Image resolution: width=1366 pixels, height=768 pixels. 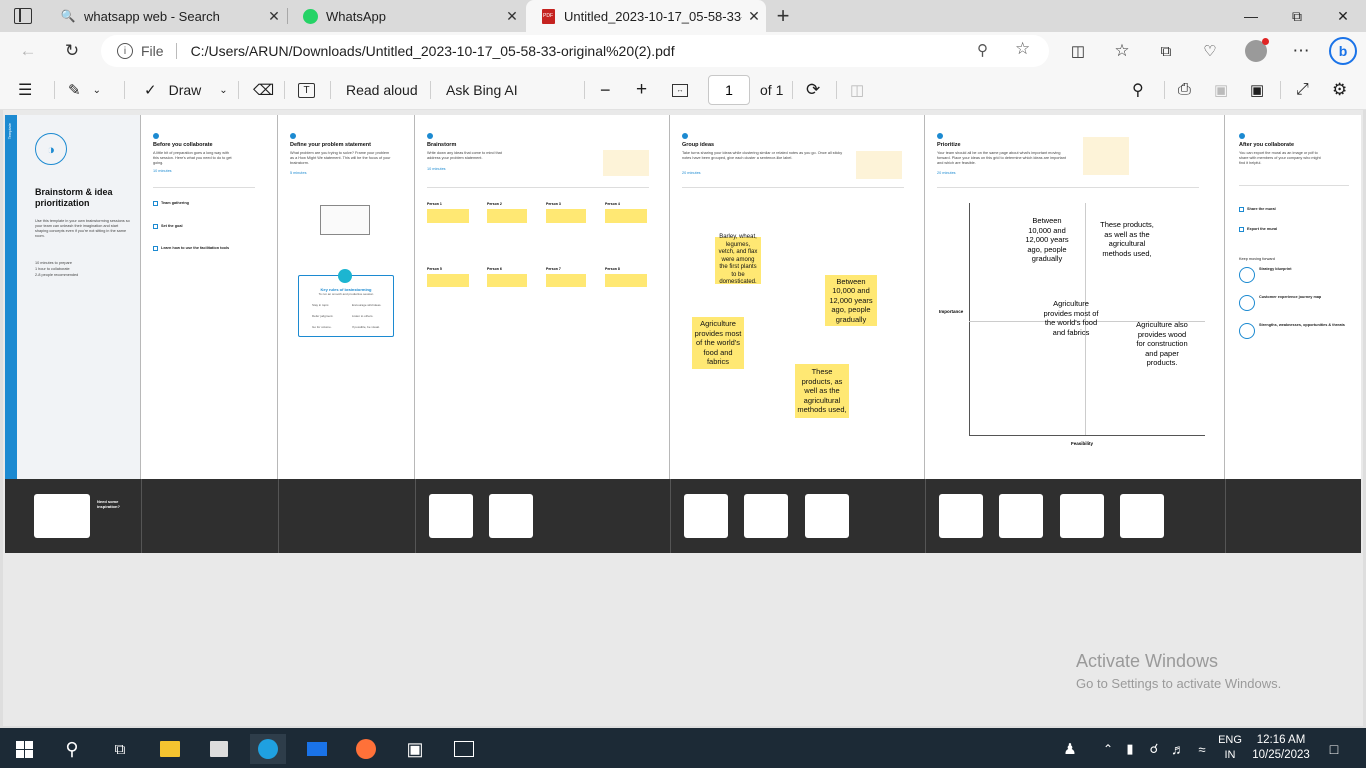 What do you see at coordinates (813, 90) in the screenshot?
I see `rotate-icon: ⟳` at bounding box center [813, 90].